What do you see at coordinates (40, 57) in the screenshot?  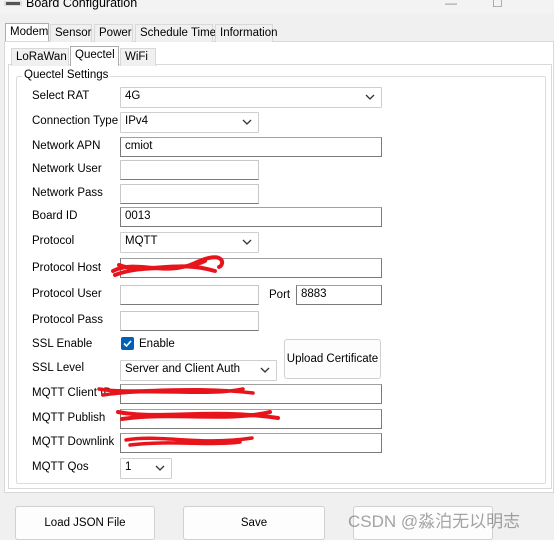 I see `tab-lorawan: LoRaWan` at bounding box center [40, 57].